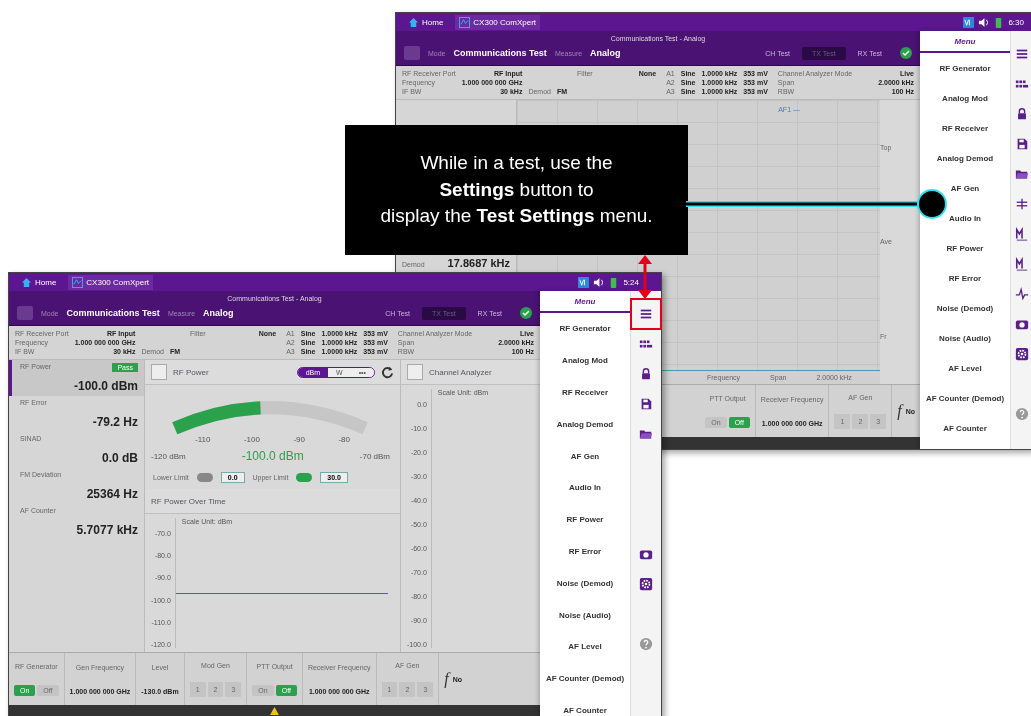 This screenshot has height=716, width=1031. Describe the element at coordinates (344, 439) in the screenshot. I see `gauge-scale-label: -80` at that location.